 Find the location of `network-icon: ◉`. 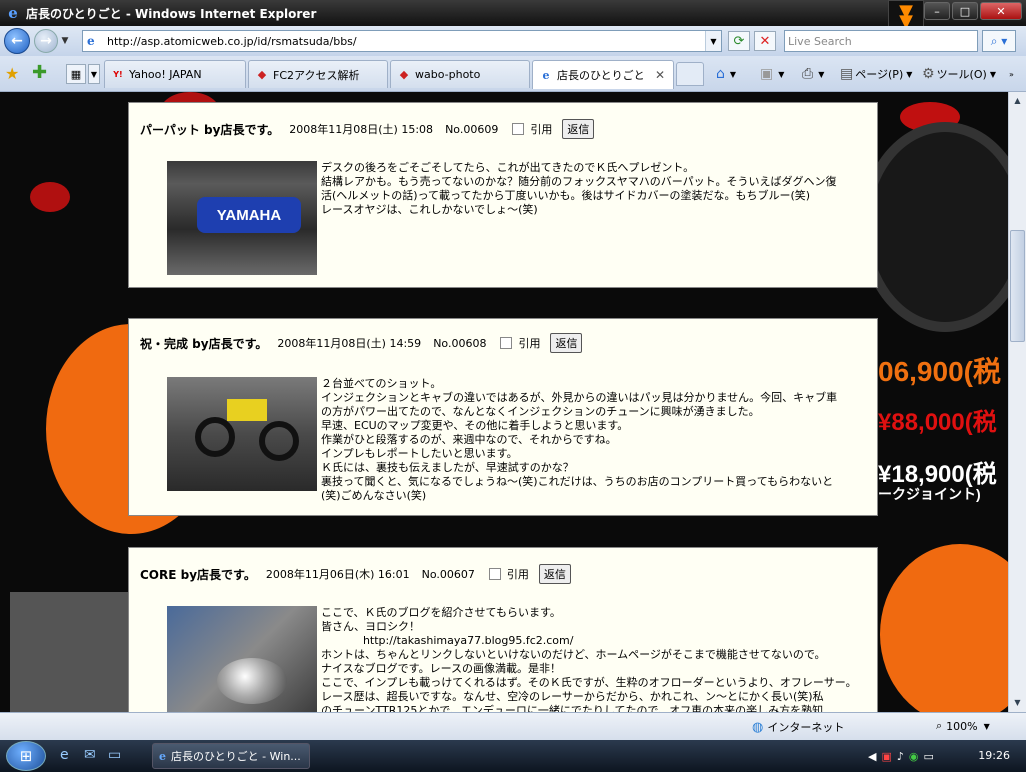

network-icon: ◉ is located at coordinates (914, 756).